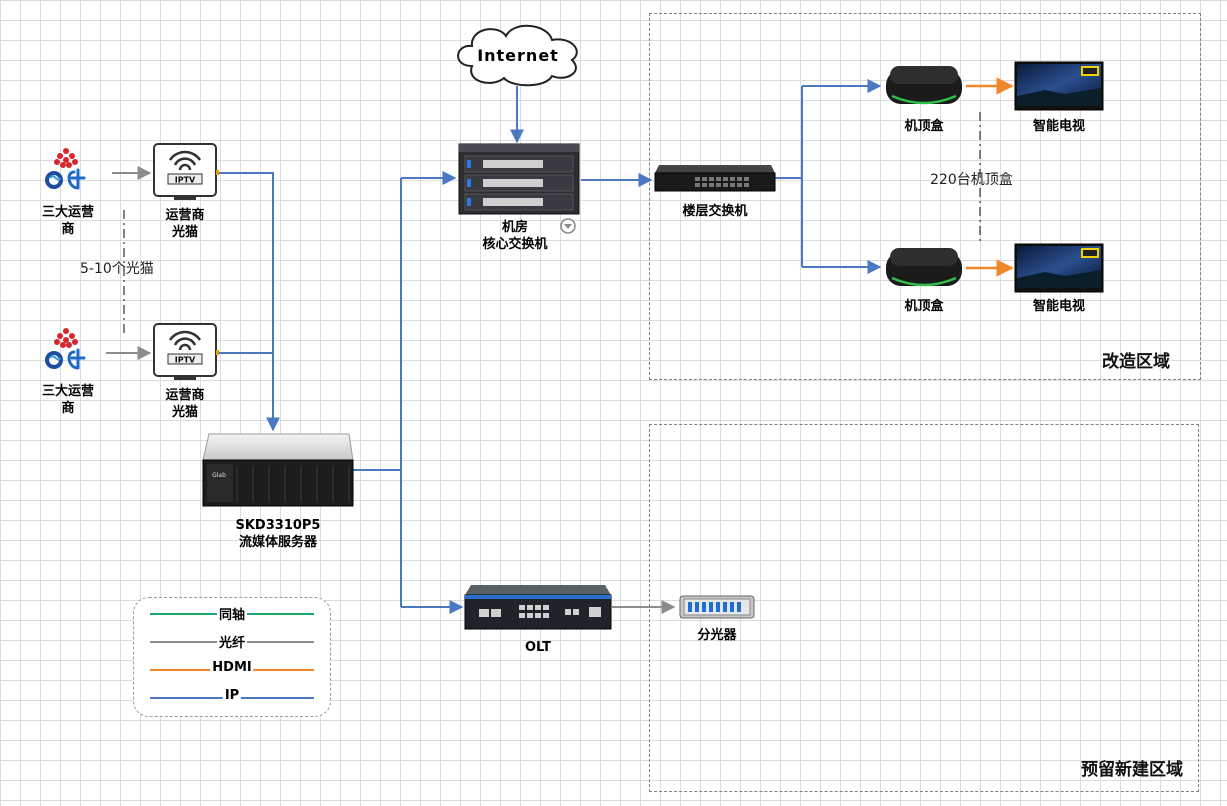  Describe the element at coordinates (538, 647) in the screenshot. I see `olt-label: OLT` at that location.